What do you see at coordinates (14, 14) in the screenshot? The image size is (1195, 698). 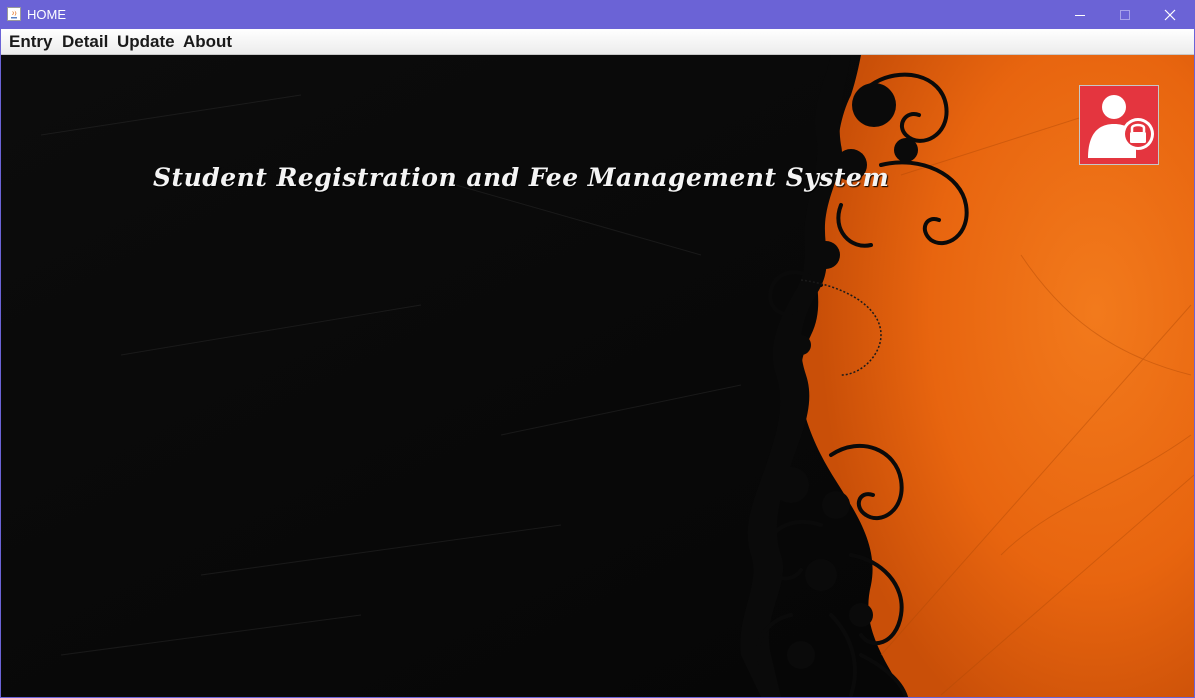 I see `java-app-icon` at bounding box center [14, 14].